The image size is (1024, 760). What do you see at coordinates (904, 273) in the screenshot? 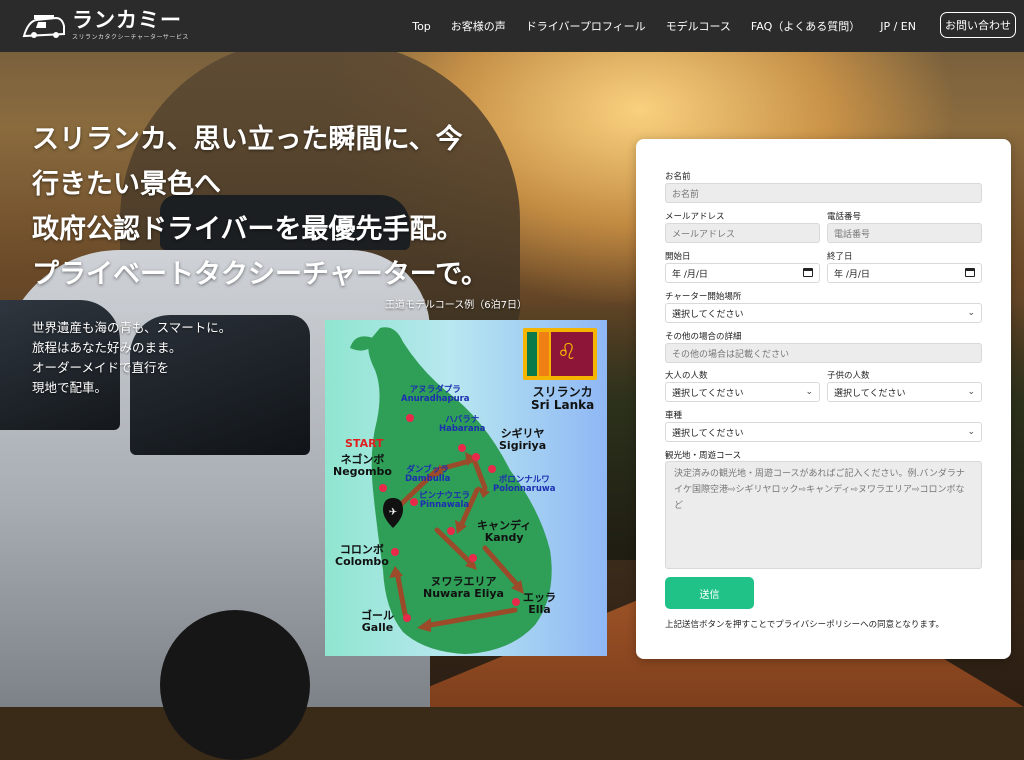
I see `end-date-input: 年 /月/日` at bounding box center [904, 273].